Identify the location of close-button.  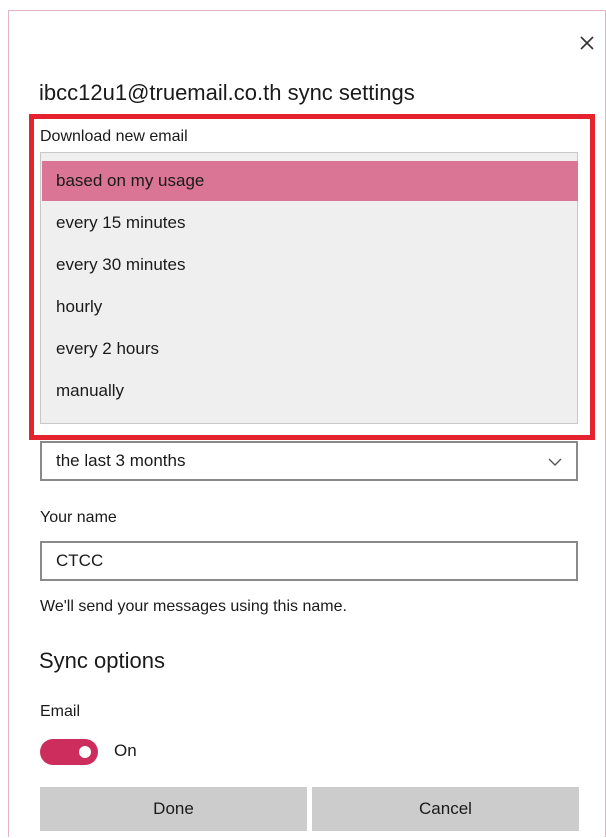
(587, 43).